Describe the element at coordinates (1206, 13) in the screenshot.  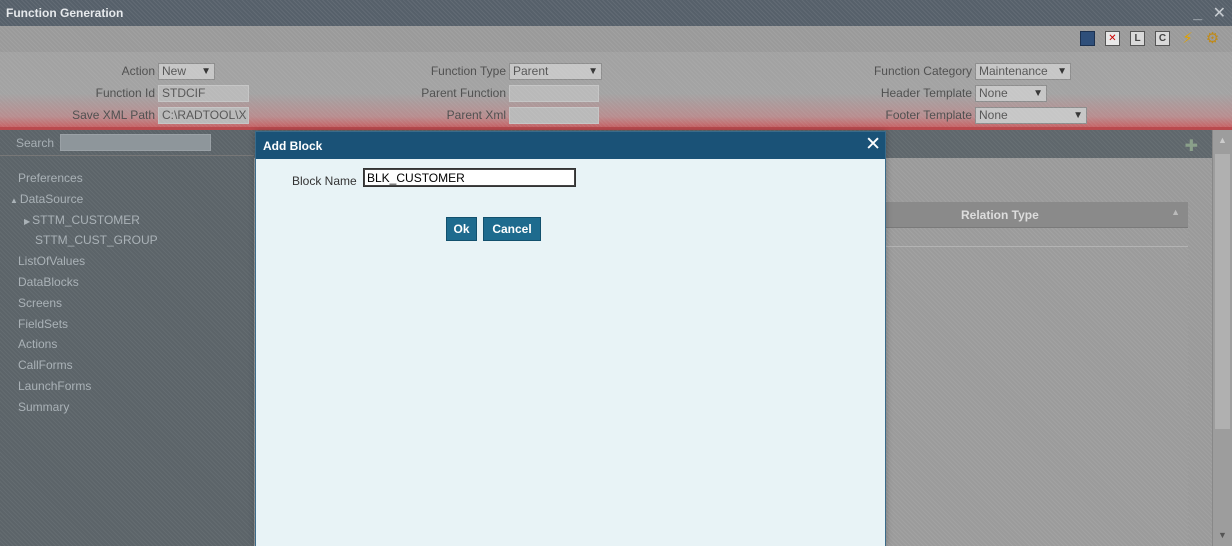
I see `window-controls: _ ✕` at that location.